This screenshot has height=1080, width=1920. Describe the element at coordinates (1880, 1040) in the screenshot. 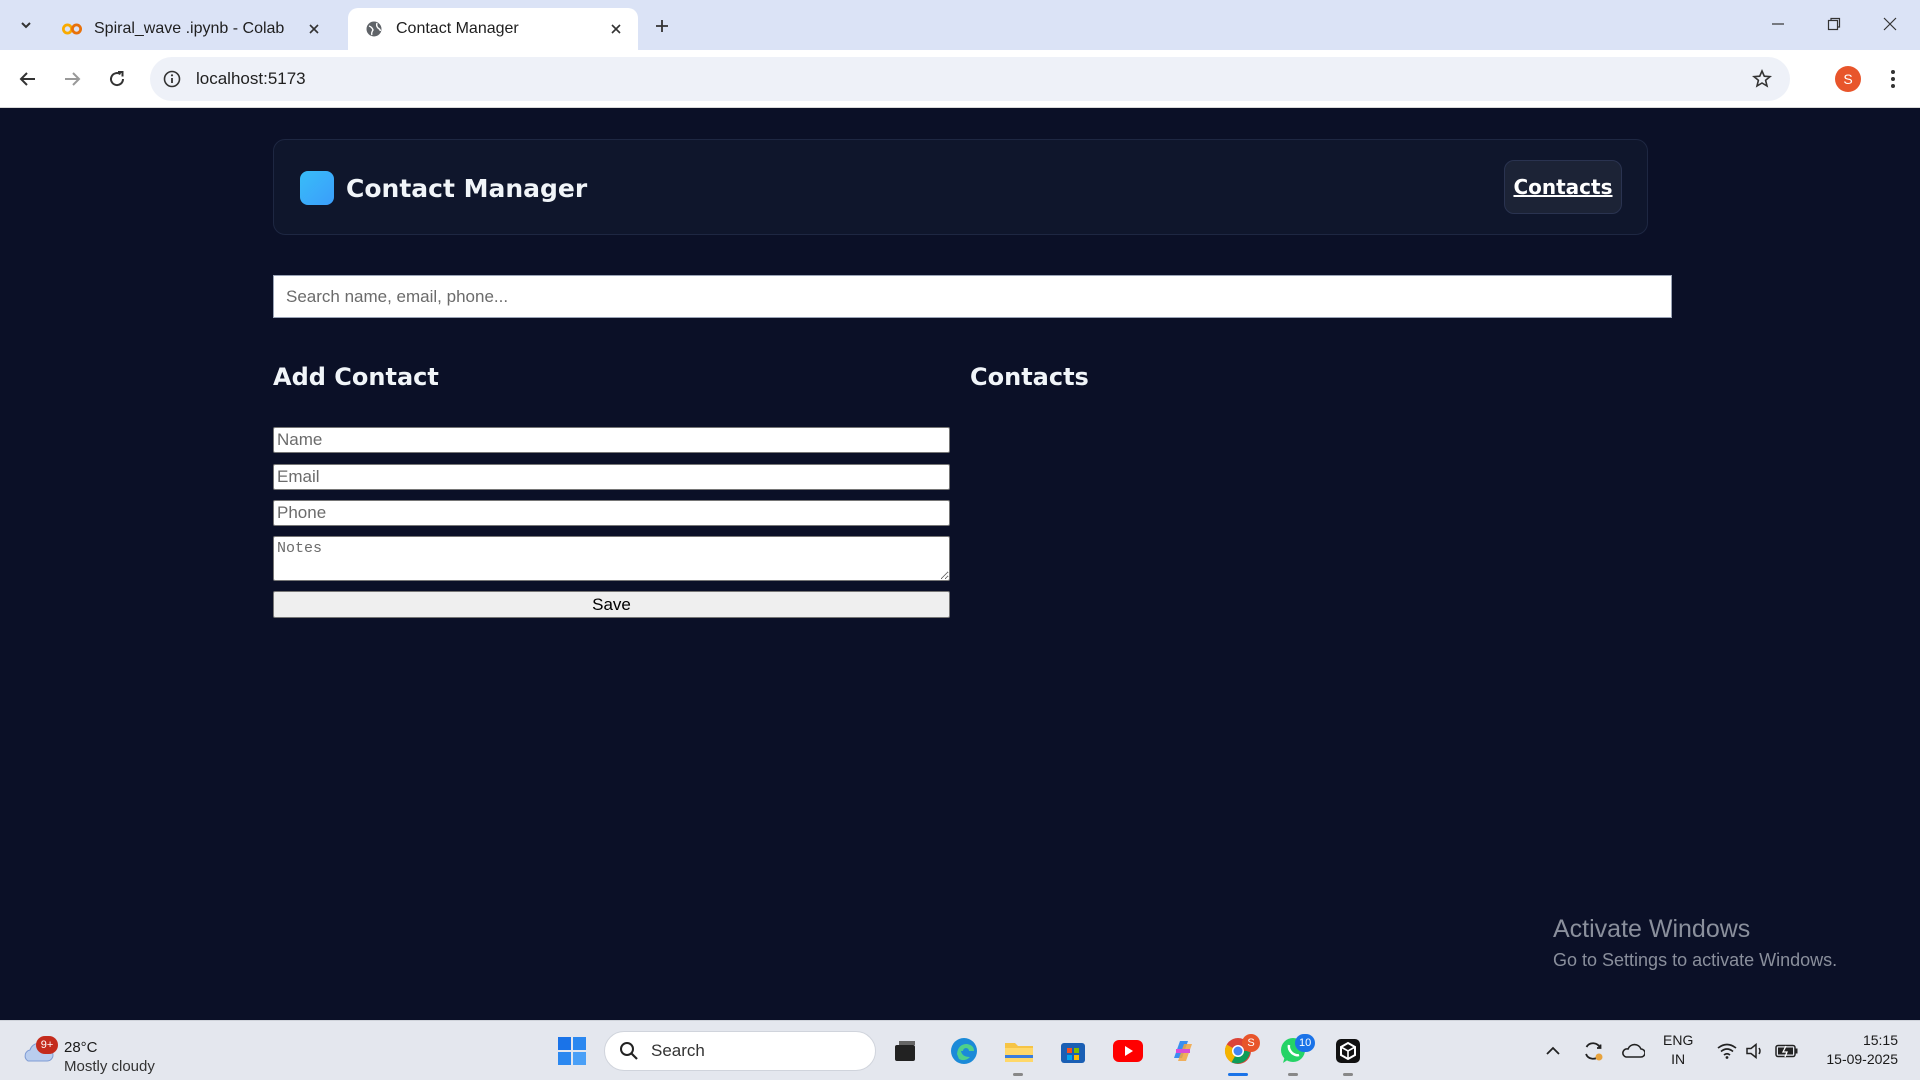

I see `clock-time: 15:15` at that location.